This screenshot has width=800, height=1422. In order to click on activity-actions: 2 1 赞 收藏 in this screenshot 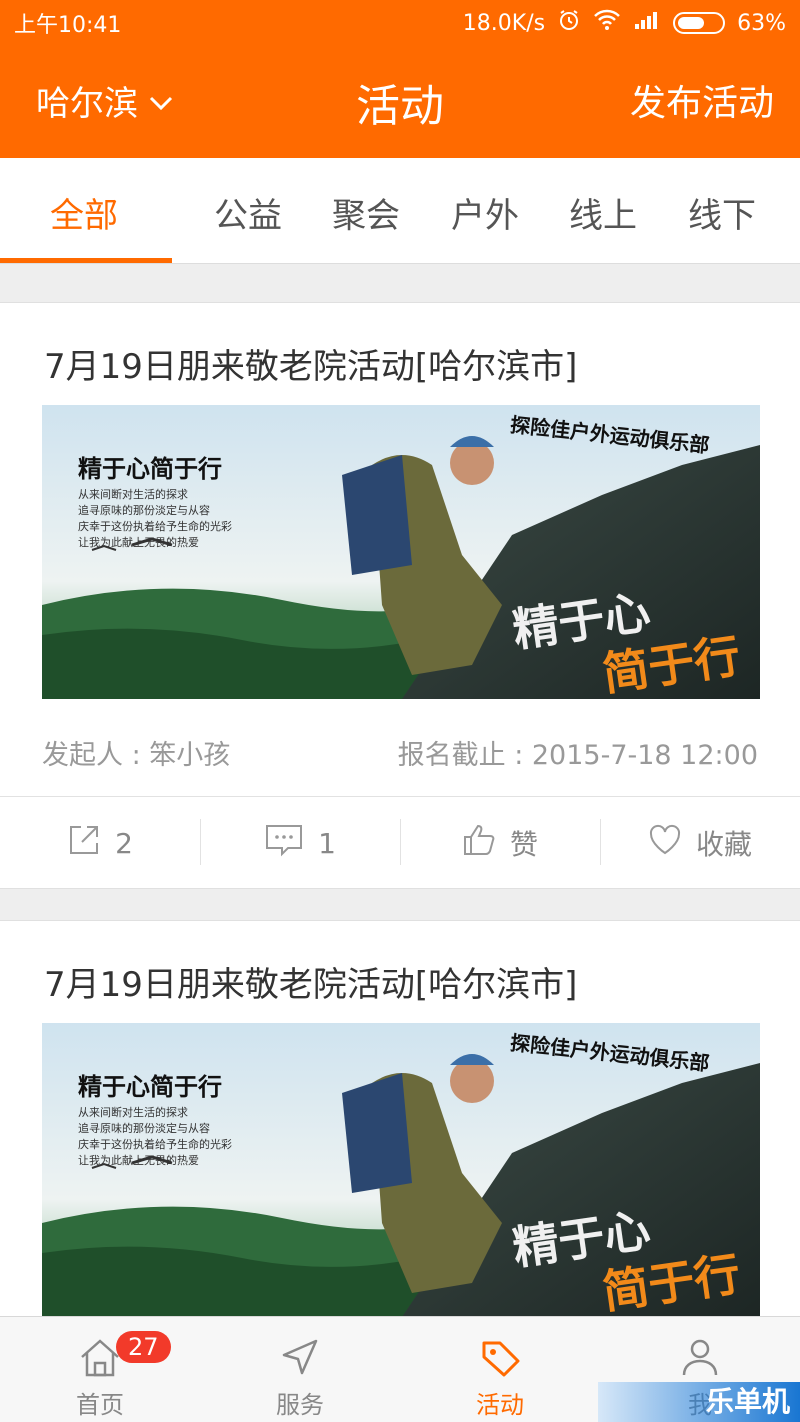, I will do `click(400, 843)`.